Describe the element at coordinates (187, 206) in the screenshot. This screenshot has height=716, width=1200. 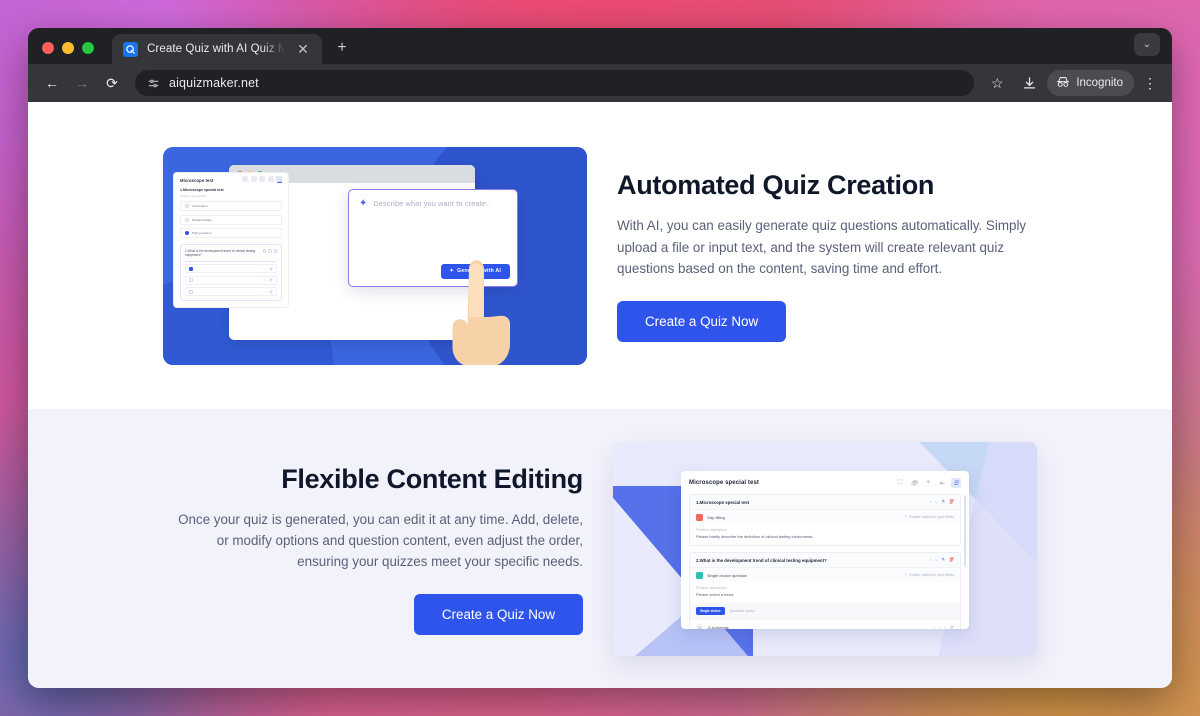
I see `radio-icon` at that location.